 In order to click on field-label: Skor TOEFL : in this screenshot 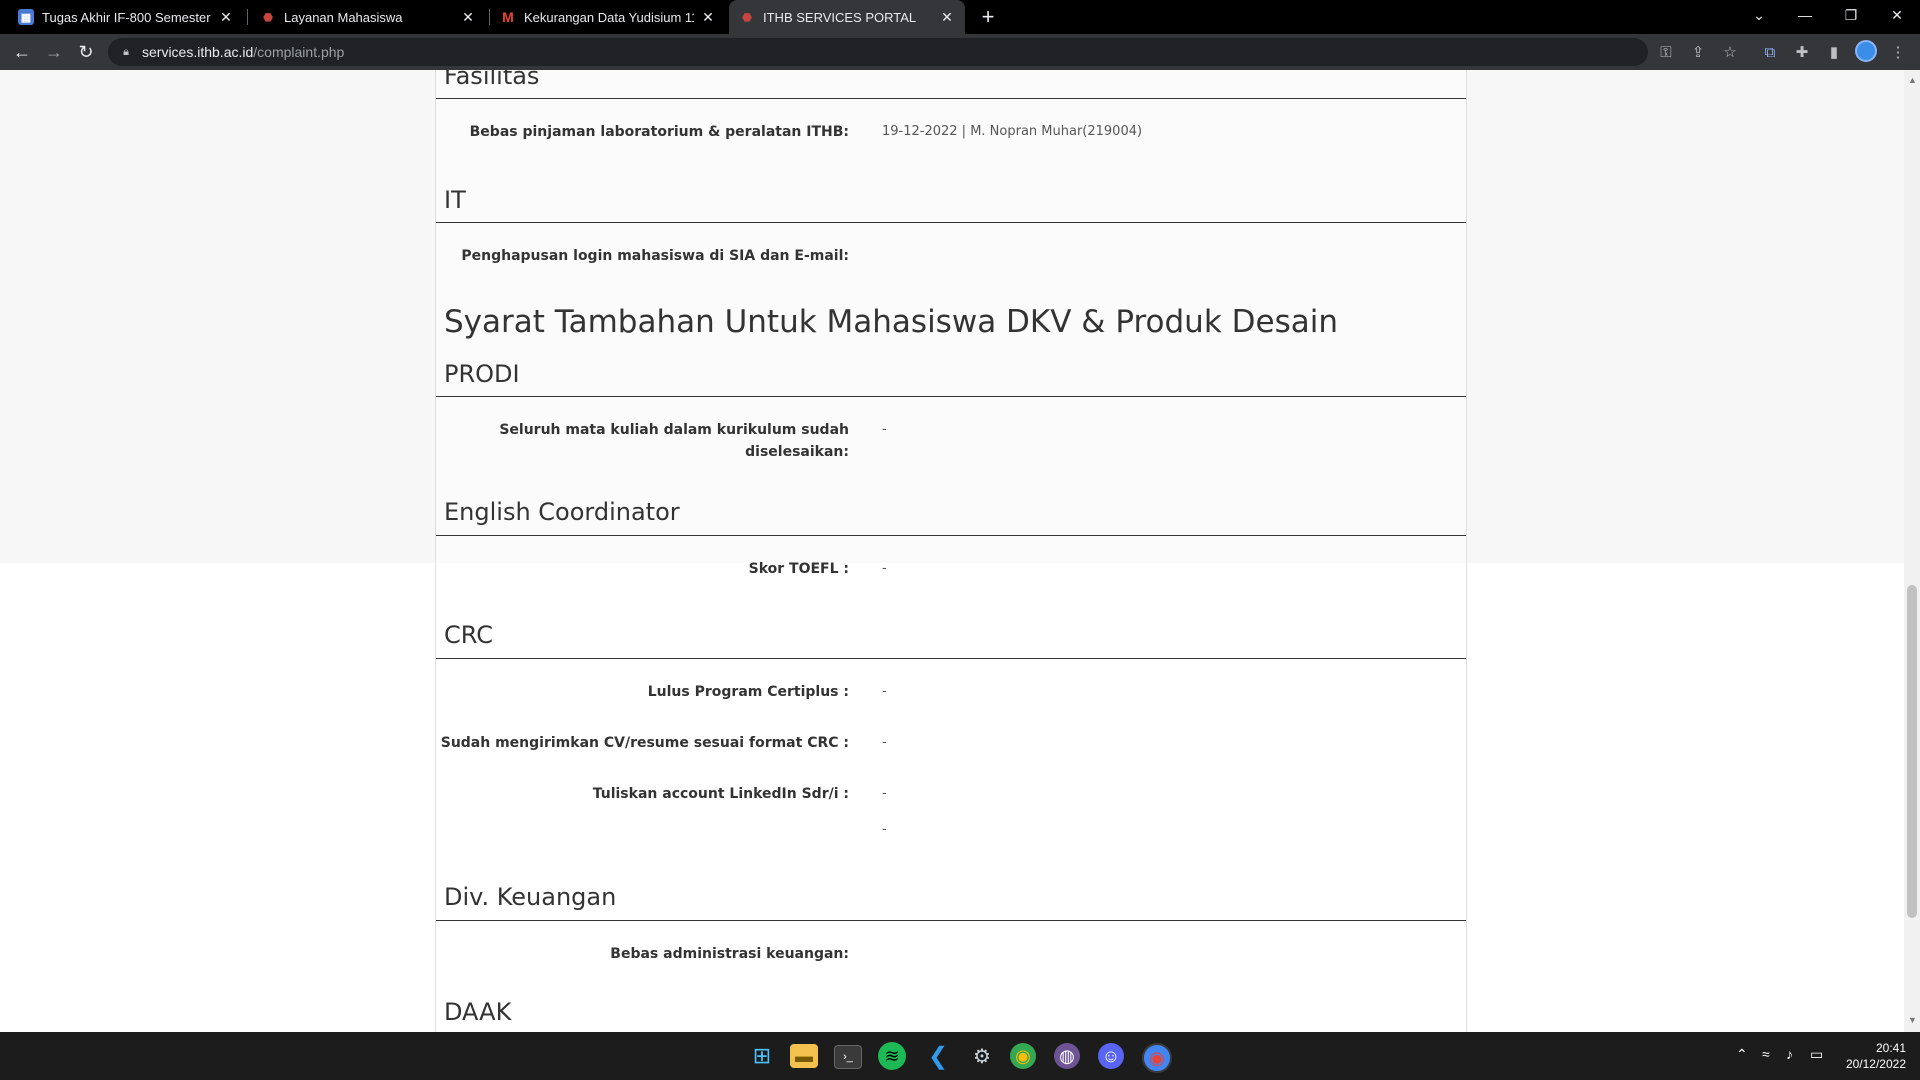, I will do `click(798, 569)`.